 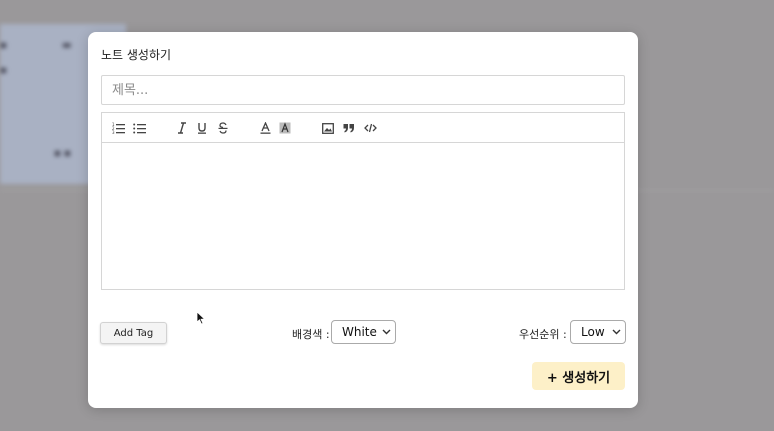 I want to click on ordered-list-icon: 123, so click(x=118, y=128).